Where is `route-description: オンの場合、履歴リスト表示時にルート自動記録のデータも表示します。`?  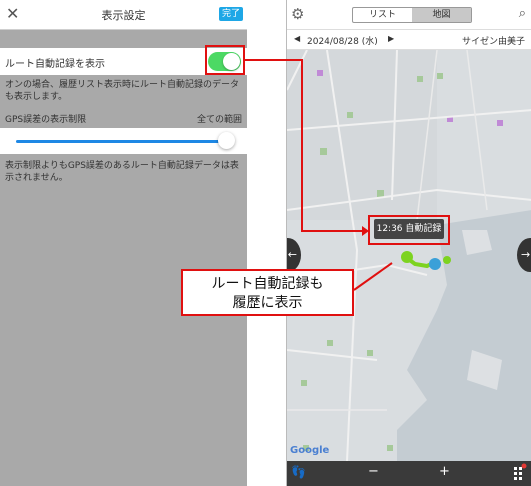
route-description: オンの場合、履歴リスト表示時にルート自動記録のデータも表示します。 is located at coordinates (122, 91).